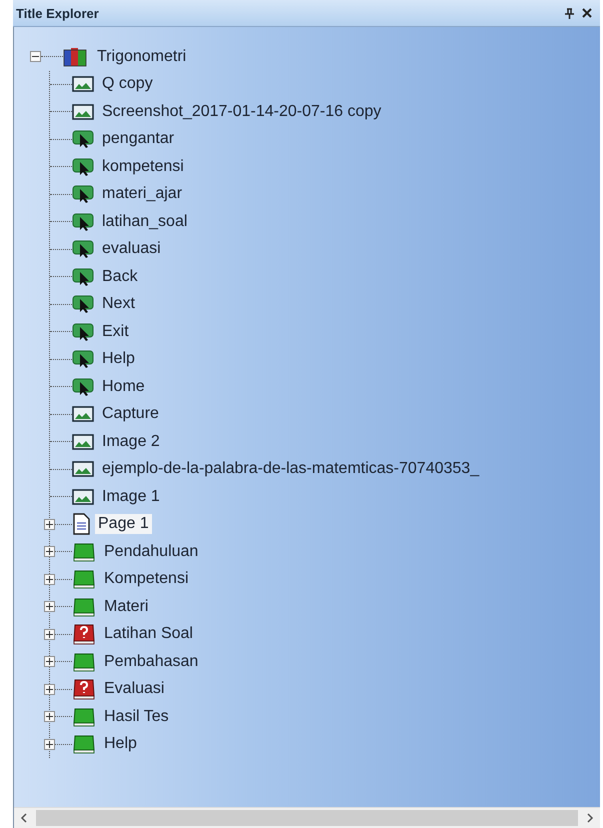 Image resolution: width=603 pixels, height=828 pixels. Describe the element at coordinates (290, 469) in the screenshot. I see `tree-item: ejemplo-de-la-palabra-de-las-matemticas-70740353_` at that location.